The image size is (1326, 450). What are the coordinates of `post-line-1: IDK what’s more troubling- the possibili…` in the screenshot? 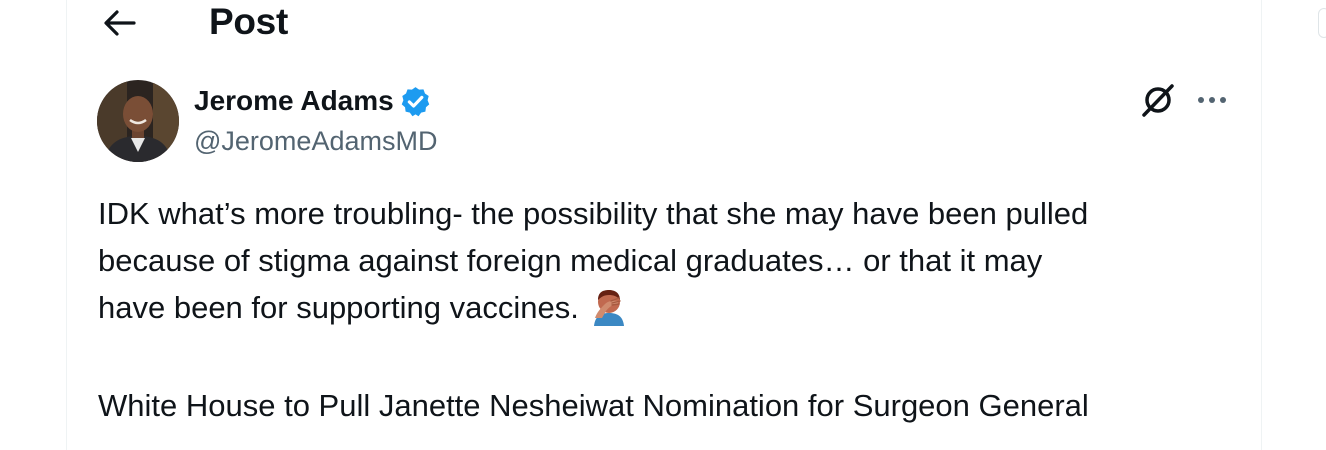 It's located at (593, 213).